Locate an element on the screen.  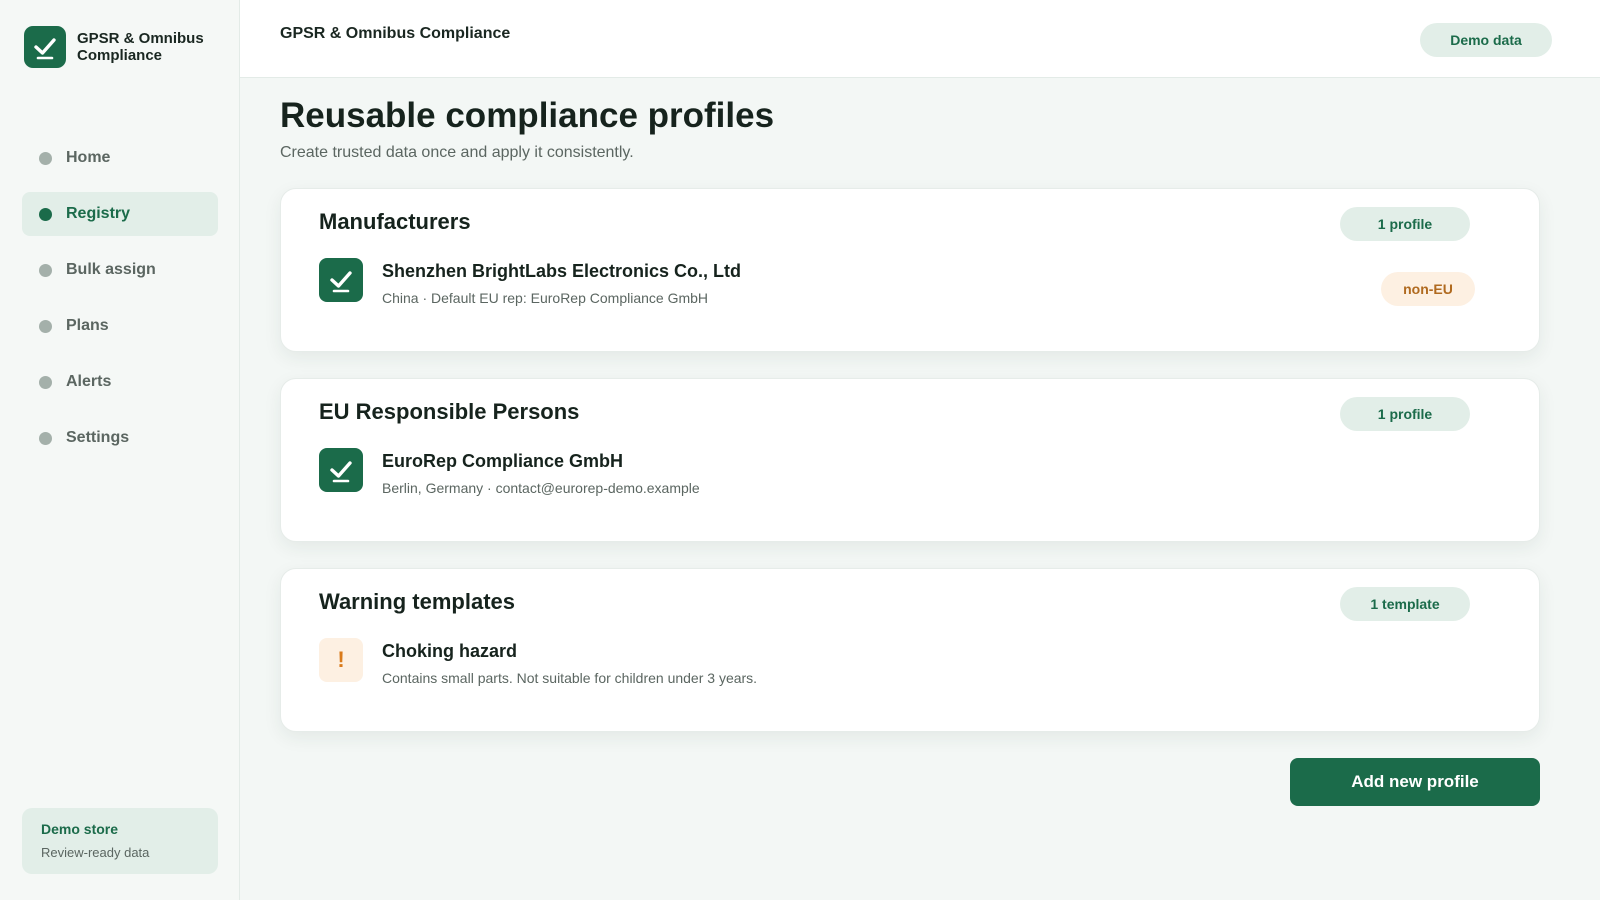
store-title: Demo store is located at coordinates (80, 829).